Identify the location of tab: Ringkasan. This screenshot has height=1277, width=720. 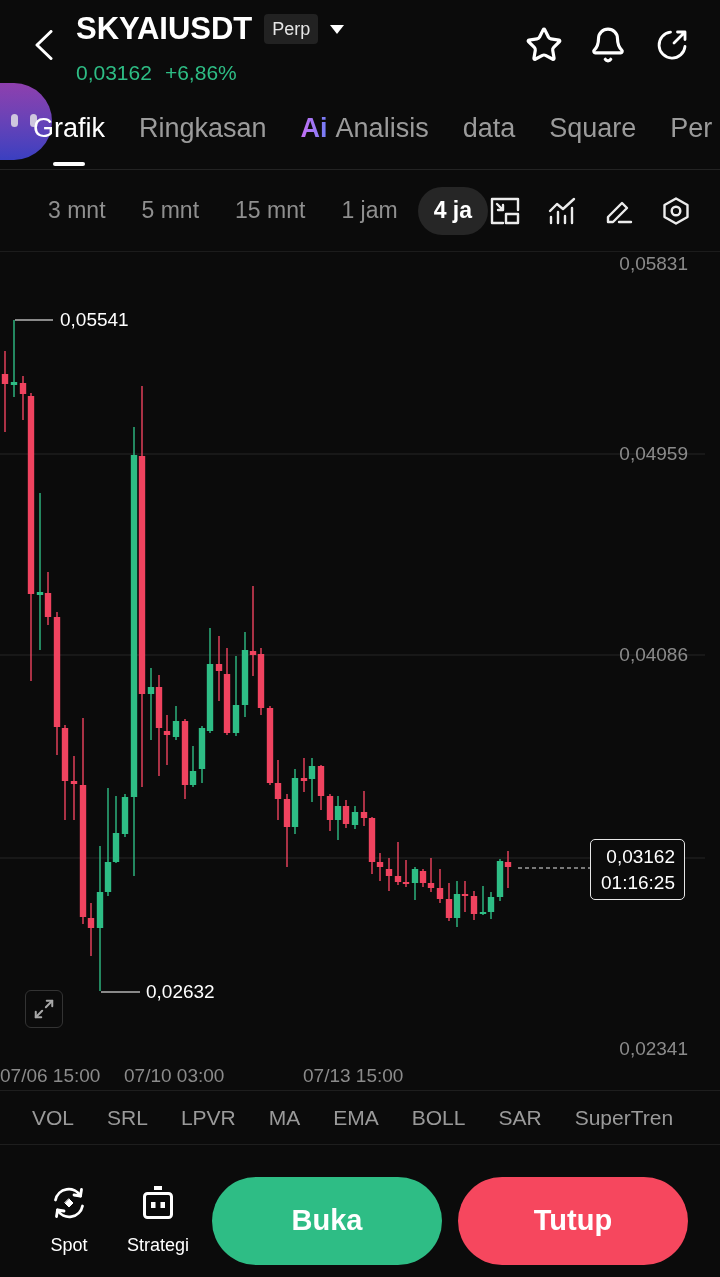
(203, 134).